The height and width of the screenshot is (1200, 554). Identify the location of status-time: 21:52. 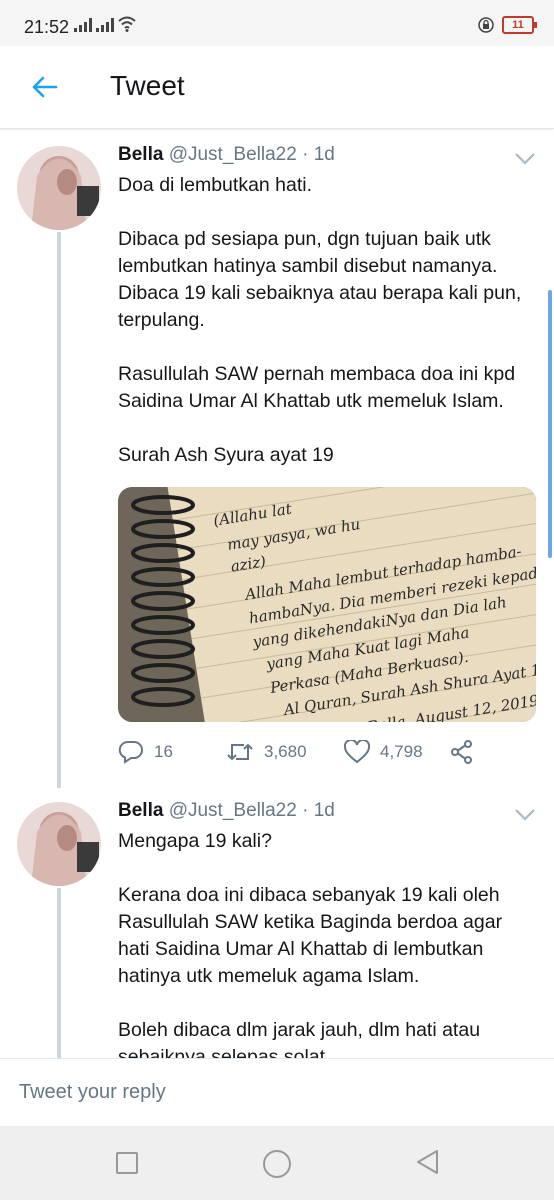
(47, 27).